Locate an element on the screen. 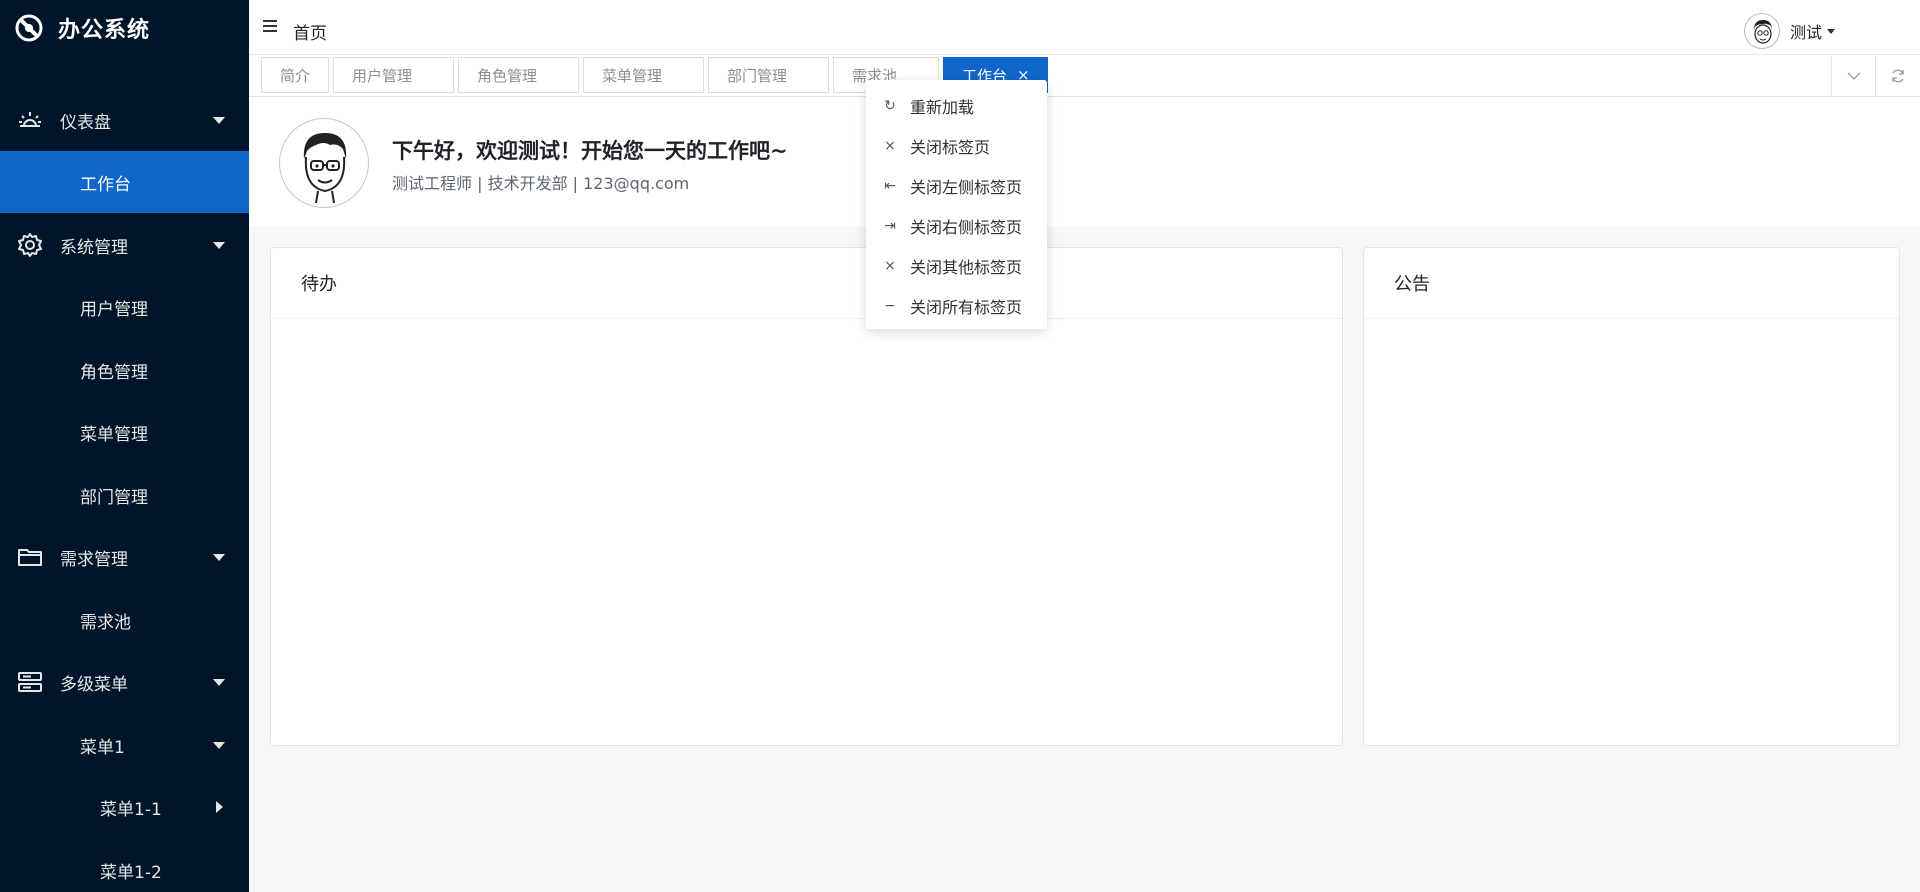 The height and width of the screenshot is (892, 1920). close-other-icon: × is located at coordinates (890, 266).